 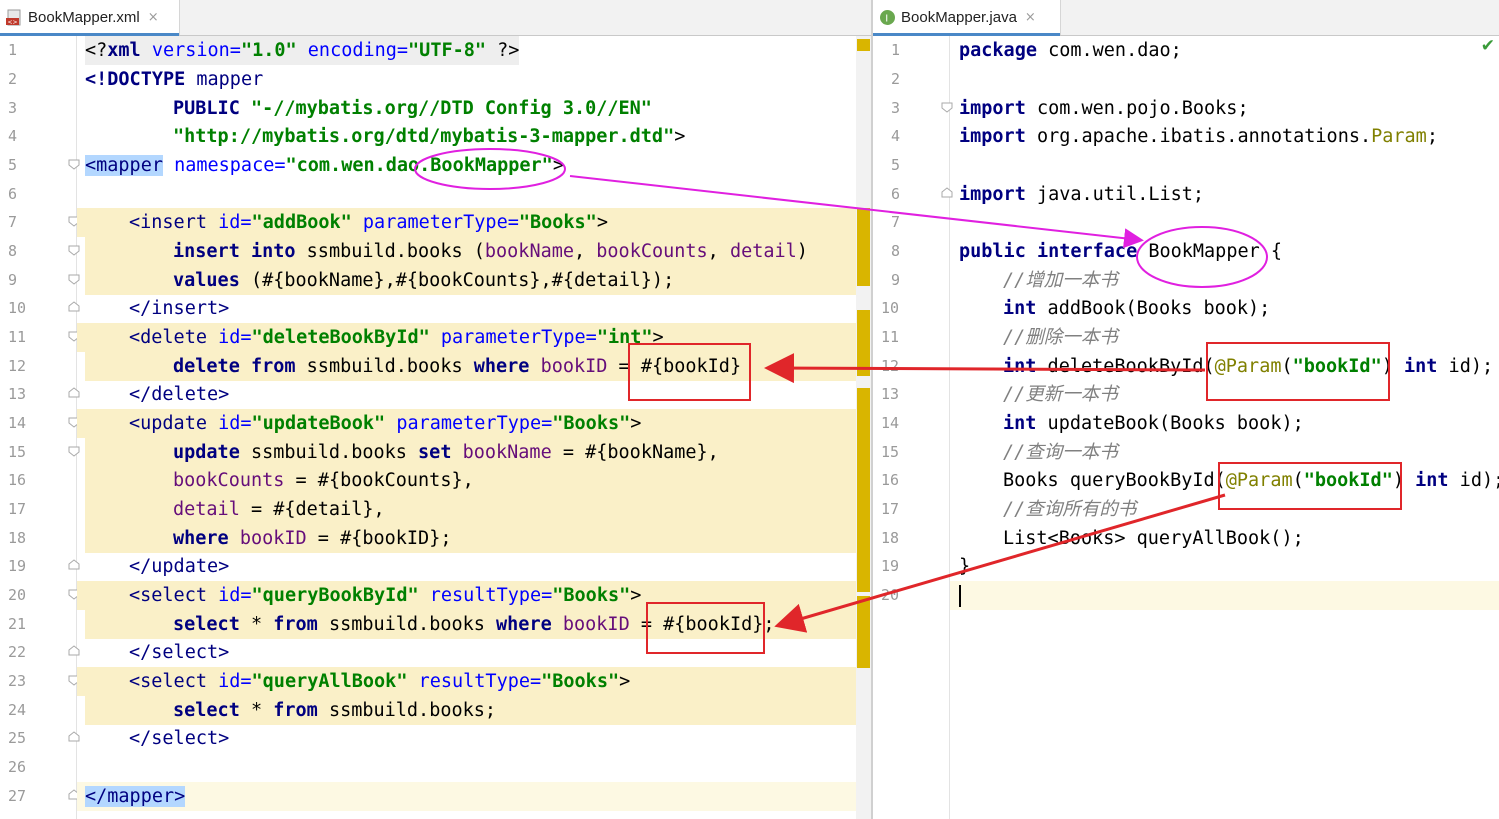 What do you see at coordinates (890, 566) in the screenshot?
I see `line-number: 19` at bounding box center [890, 566].